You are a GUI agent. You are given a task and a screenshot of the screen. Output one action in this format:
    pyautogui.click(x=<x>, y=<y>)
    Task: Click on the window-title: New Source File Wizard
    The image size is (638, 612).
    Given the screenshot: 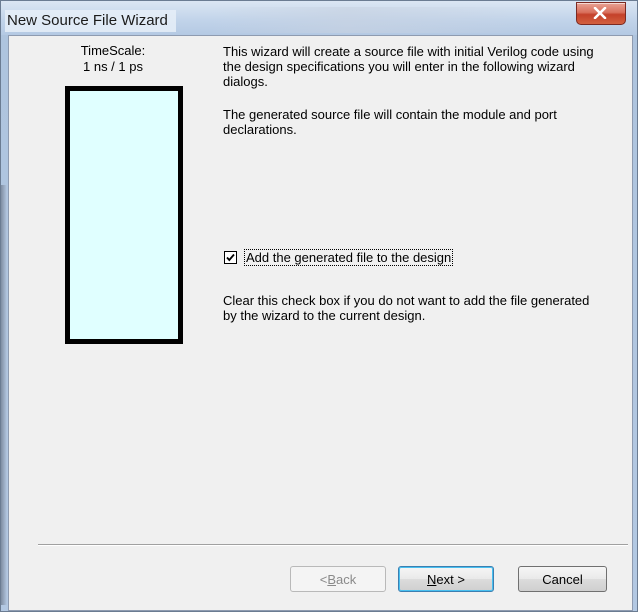 What is the action you would take?
    pyautogui.click(x=90, y=21)
    